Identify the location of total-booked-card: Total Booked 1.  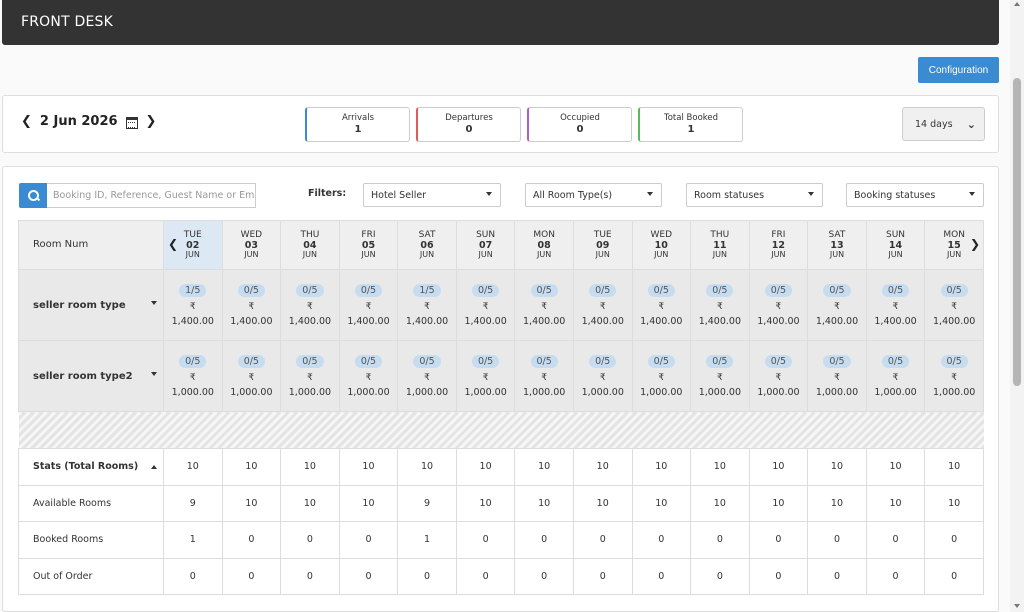
(690, 124).